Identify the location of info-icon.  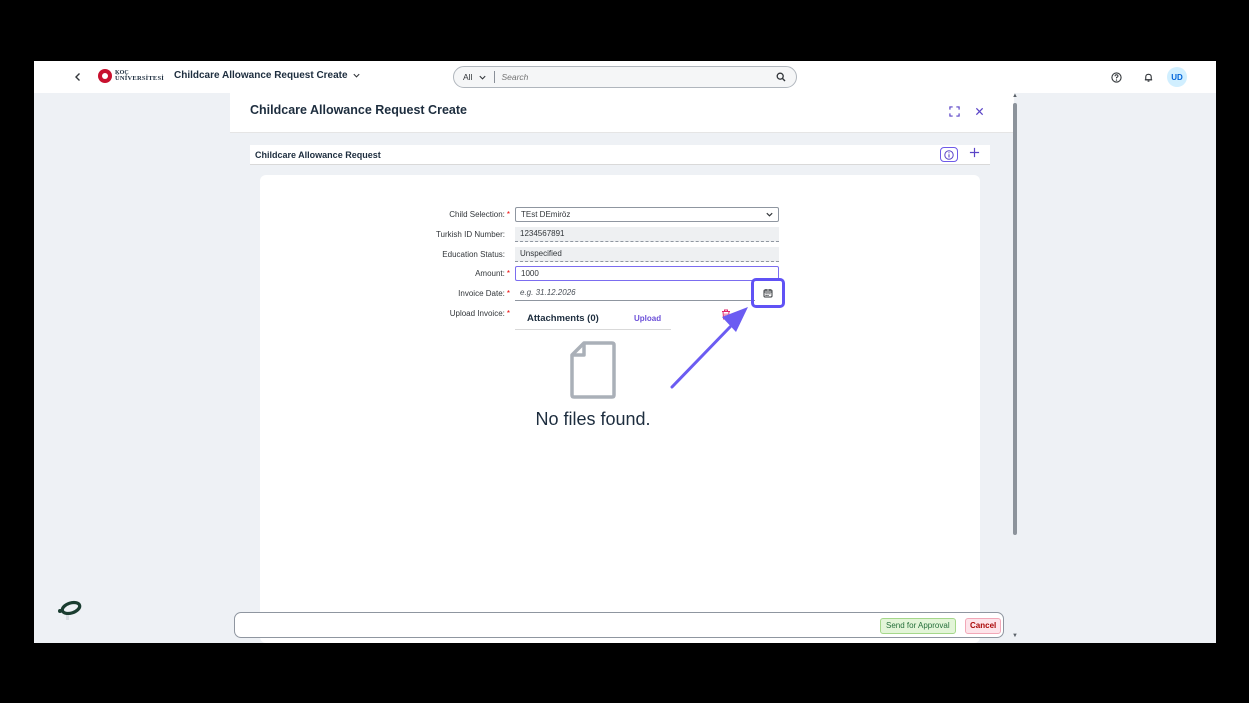
(949, 154).